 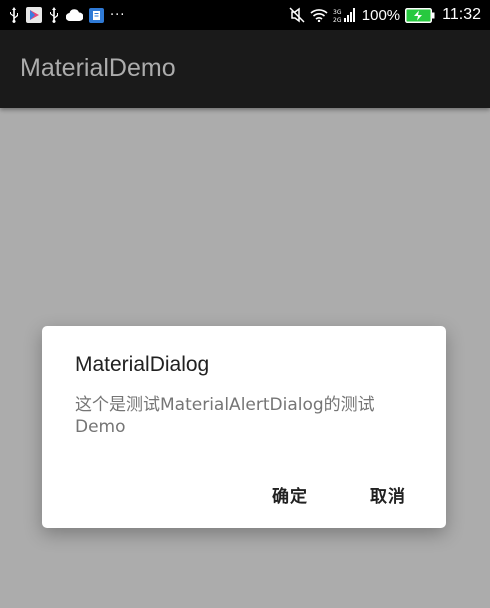 I want to click on play-store-icon, so click(x=34, y=15).